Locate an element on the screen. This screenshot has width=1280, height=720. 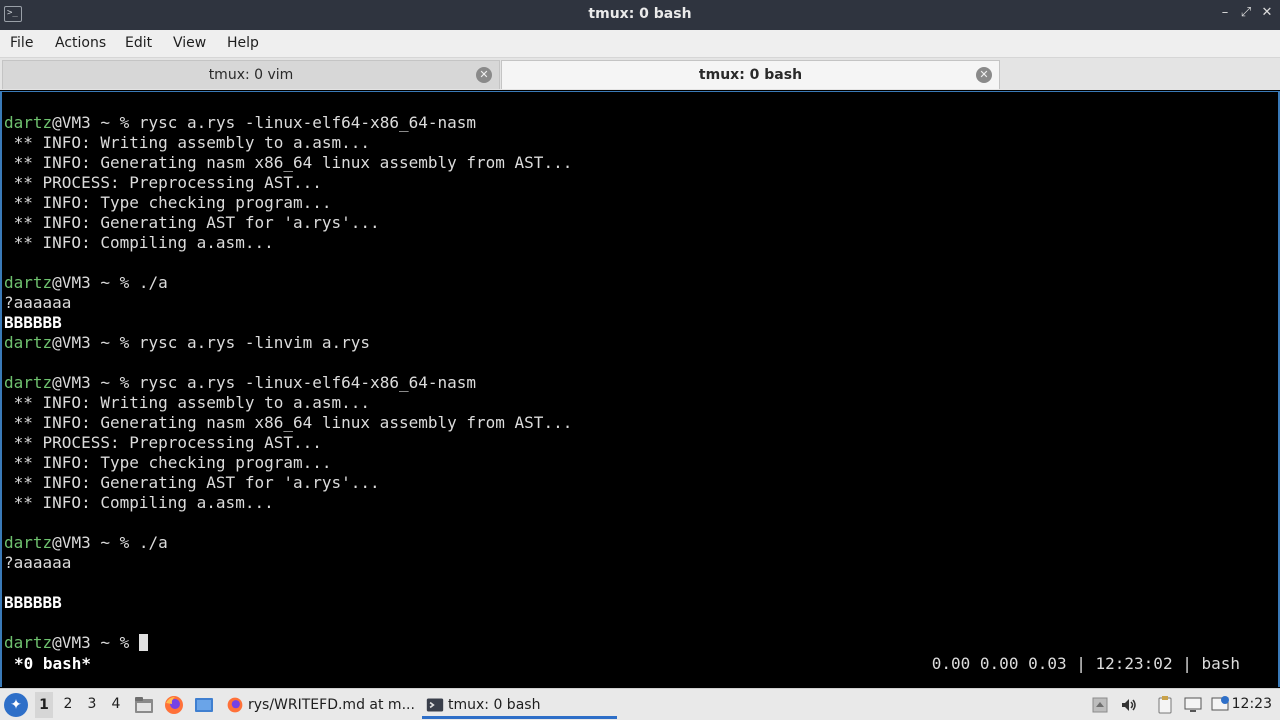
minimize-button: – is located at coordinates (1225, 12).